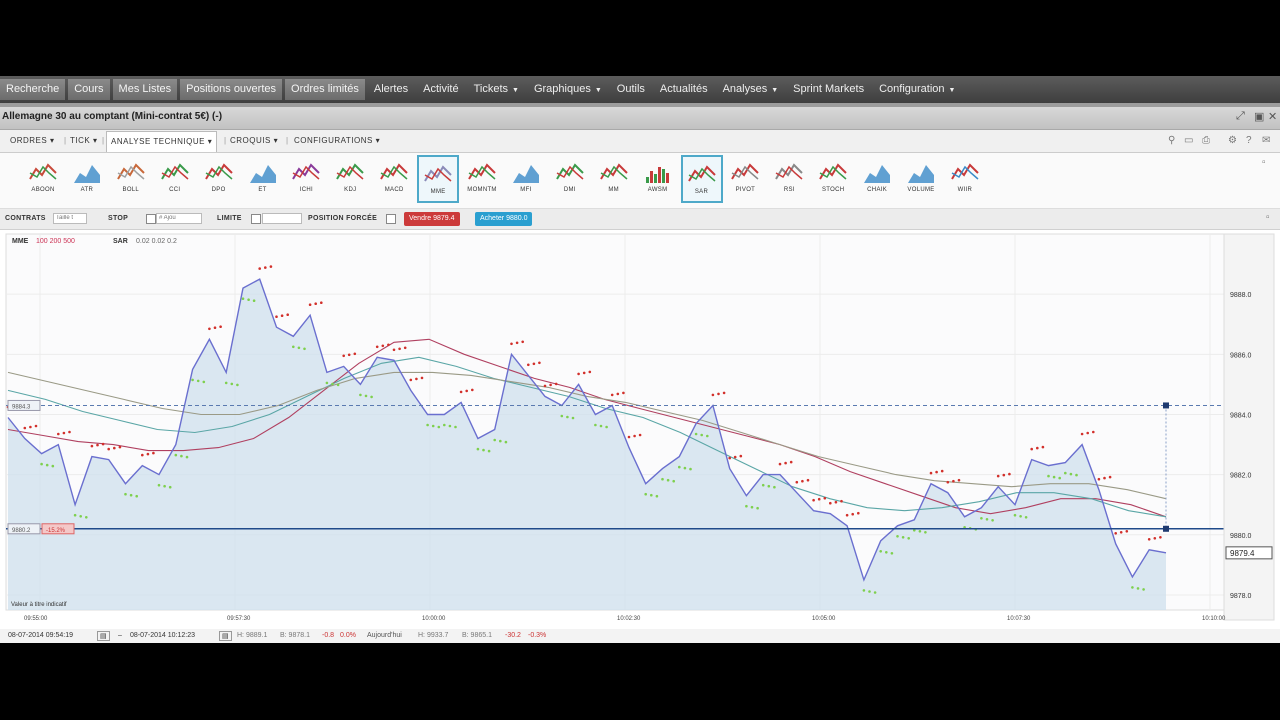 The width and height of the screenshot is (1280, 720). What do you see at coordinates (33, 89) in the screenshot?
I see `menu-recherche: Recherche` at bounding box center [33, 89].